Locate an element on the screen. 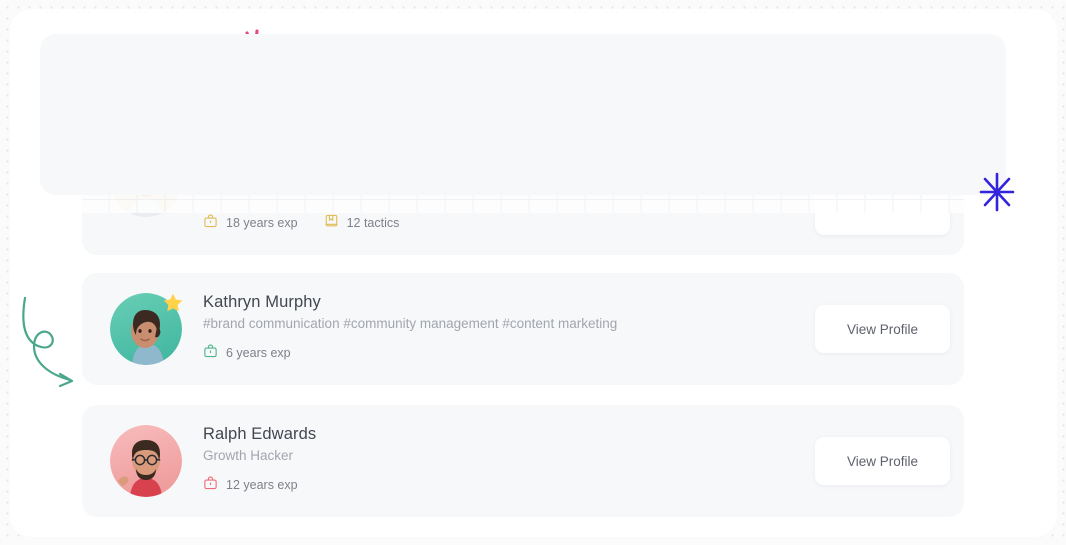  meta-tactics-text-1: 12 tactics is located at coordinates (373, 223).